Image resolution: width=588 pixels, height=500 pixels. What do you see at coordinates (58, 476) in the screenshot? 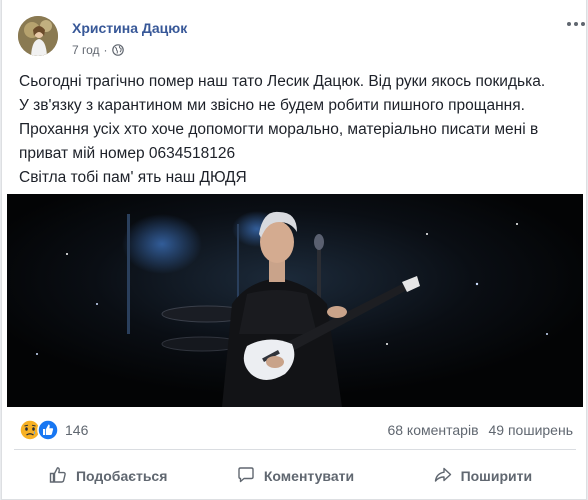
I see `thumbs-up-icon` at bounding box center [58, 476].